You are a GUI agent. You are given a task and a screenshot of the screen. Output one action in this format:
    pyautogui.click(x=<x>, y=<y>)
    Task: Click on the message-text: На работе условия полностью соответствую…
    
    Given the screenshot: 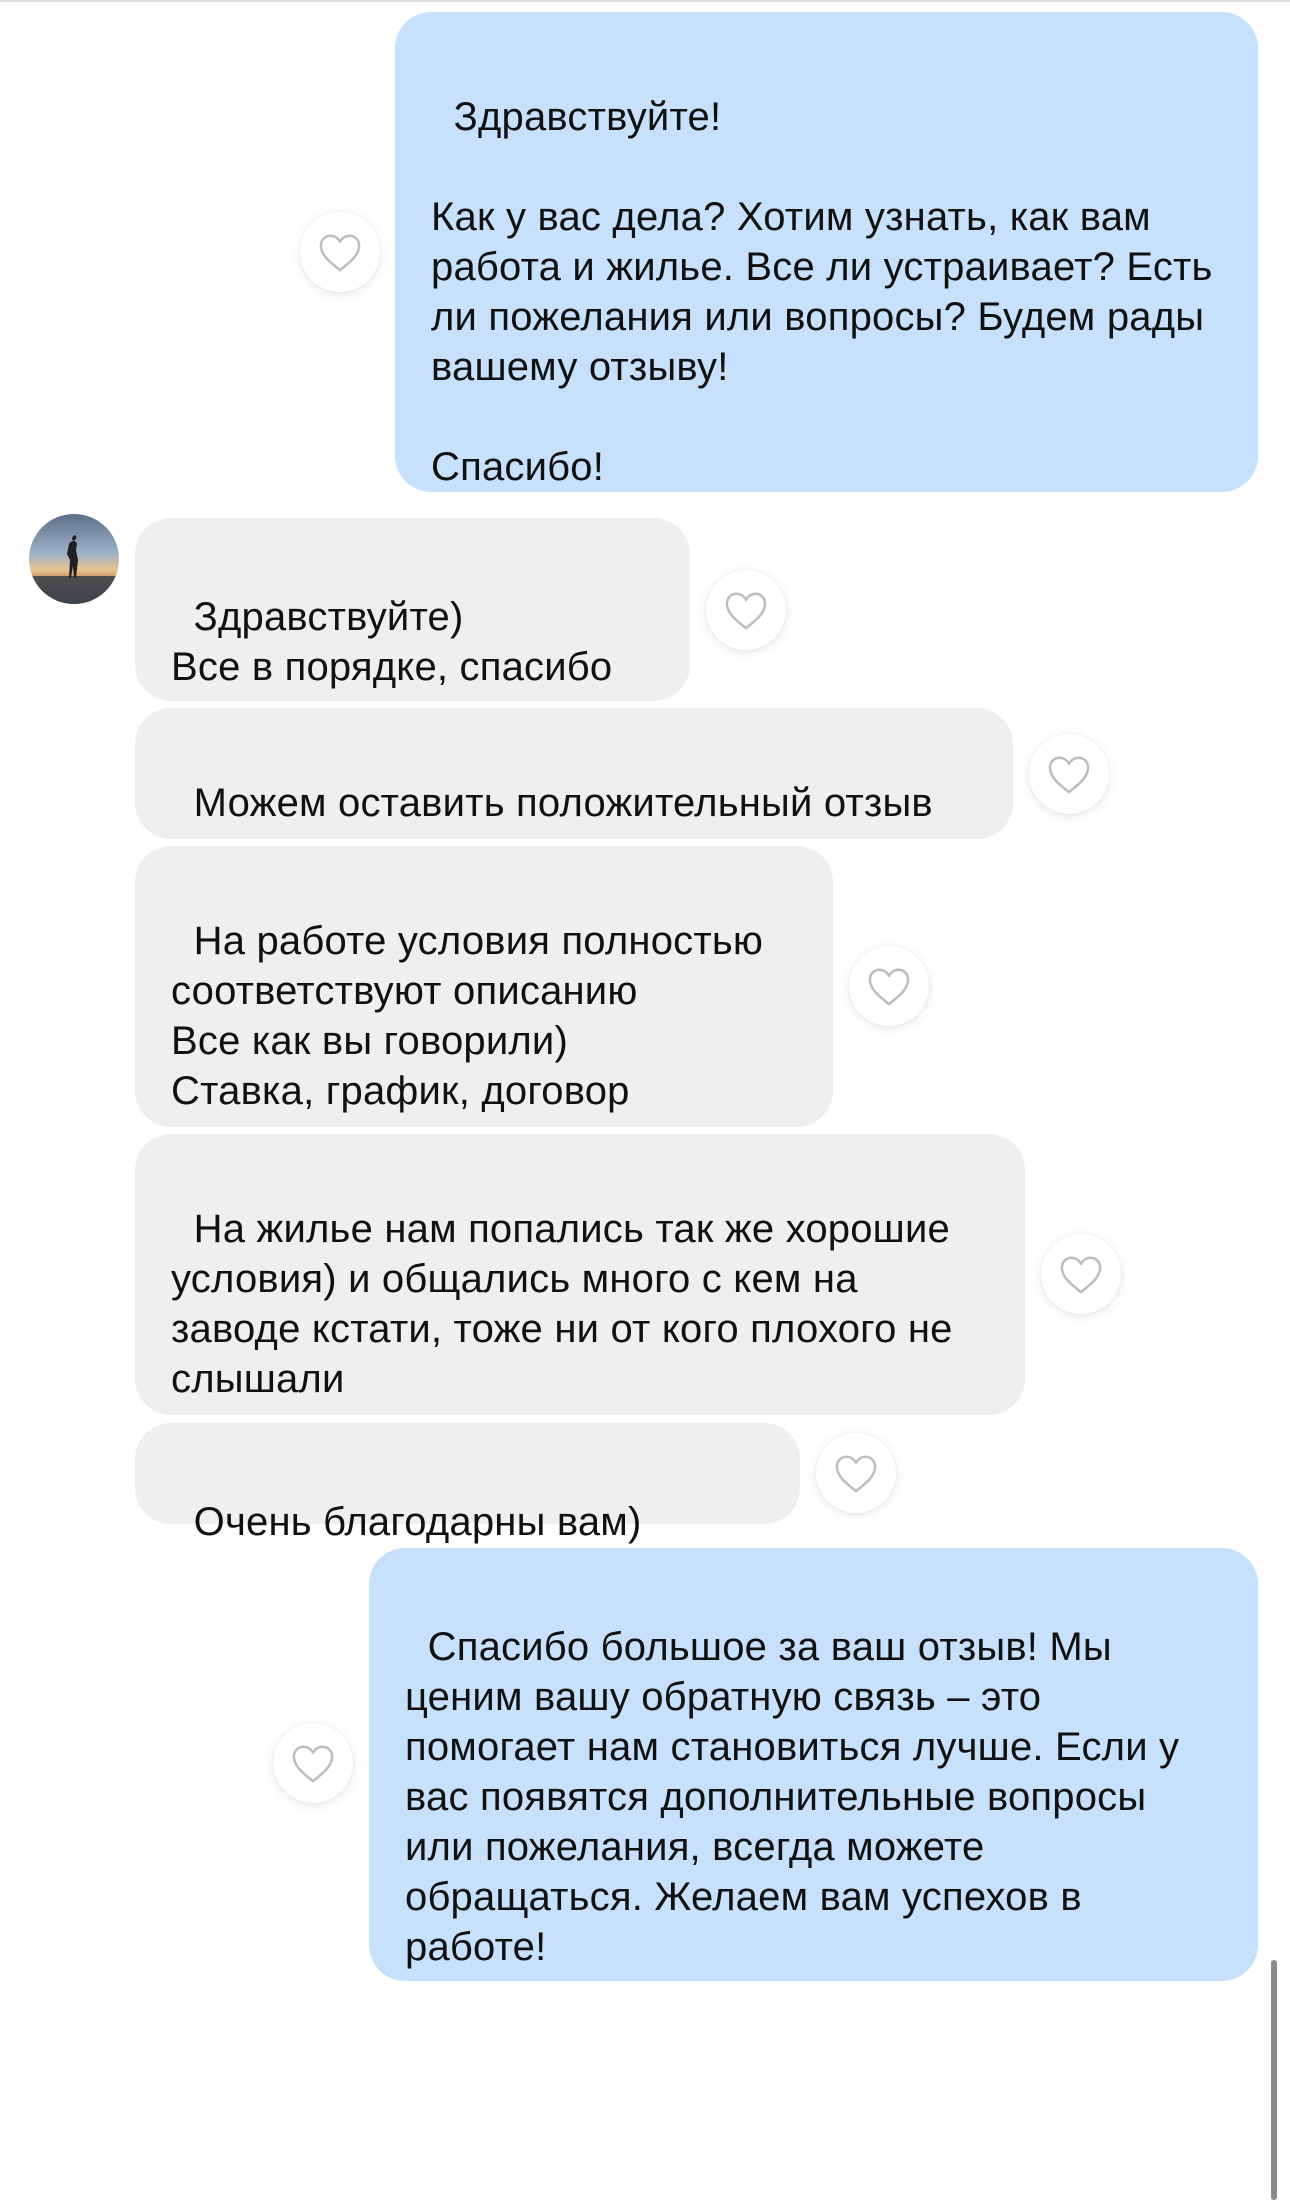 What is the action you would take?
    pyautogui.click(x=467, y=1016)
    